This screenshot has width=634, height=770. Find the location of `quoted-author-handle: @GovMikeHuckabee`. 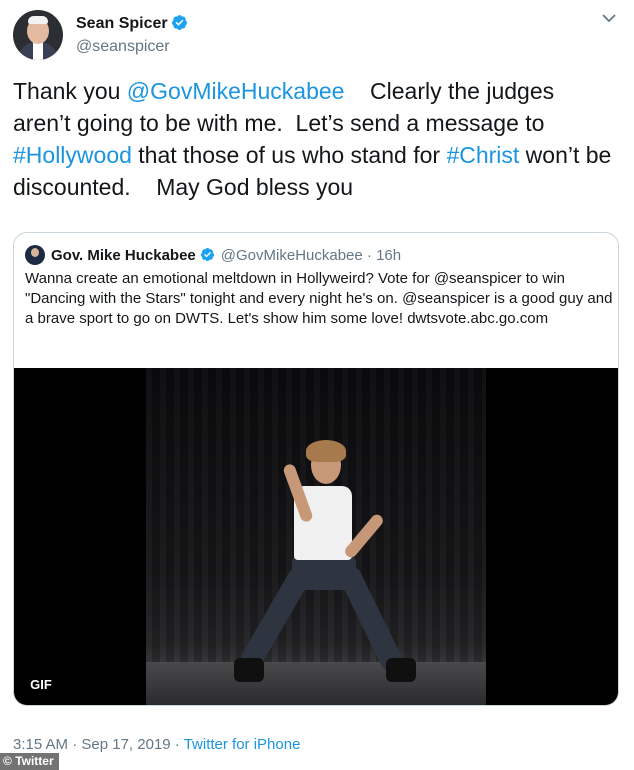

quoted-author-handle: @GovMikeHuckabee is located at coordinates (292, 255).